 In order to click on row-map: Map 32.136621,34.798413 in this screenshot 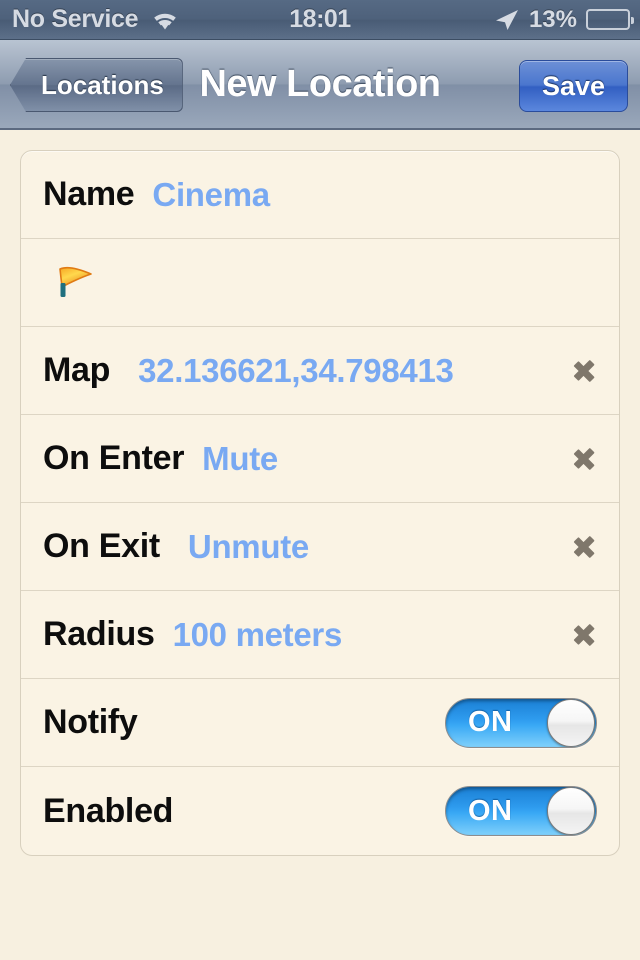, I will do `click(320, 371)`.